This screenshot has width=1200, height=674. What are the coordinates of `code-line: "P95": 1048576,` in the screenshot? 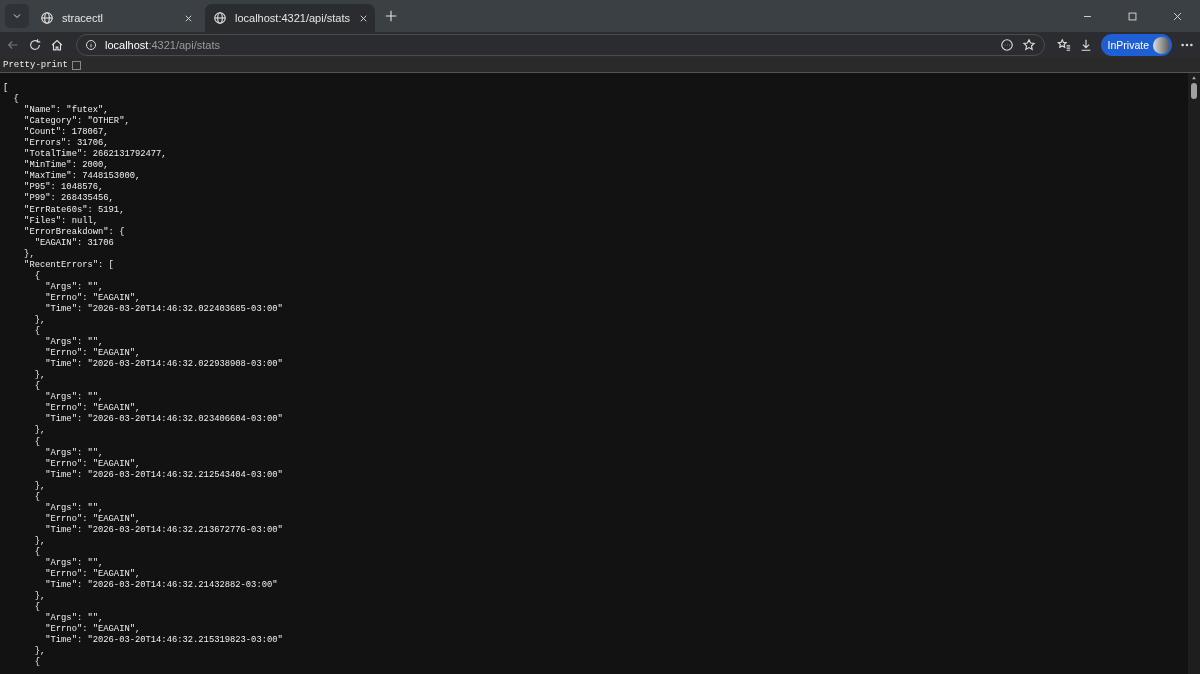 It's located at (63, 187).